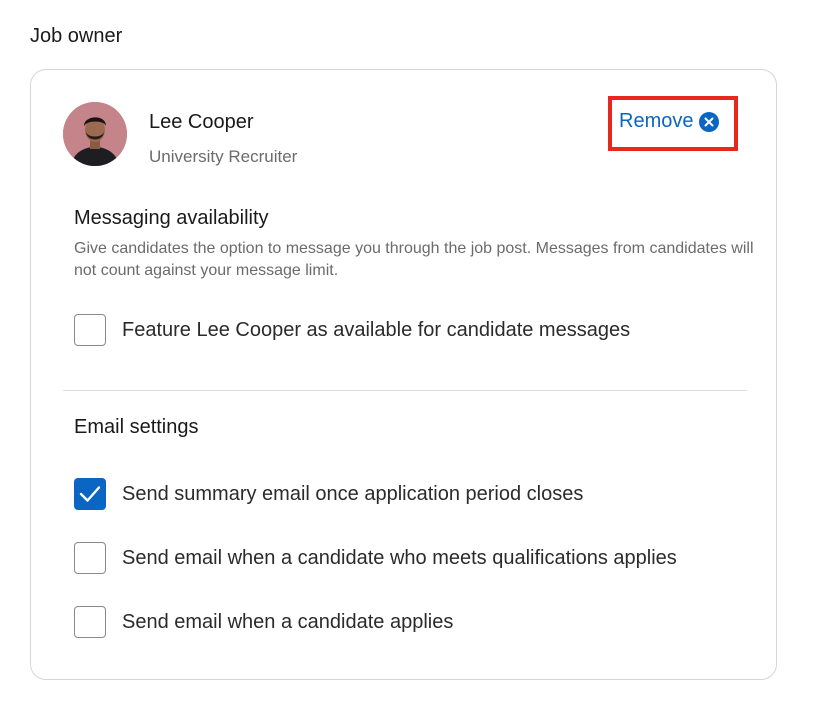 This screenshot has width=818, height=708. I want to click on email-option-qualified-checkbox, so click(90, 558).